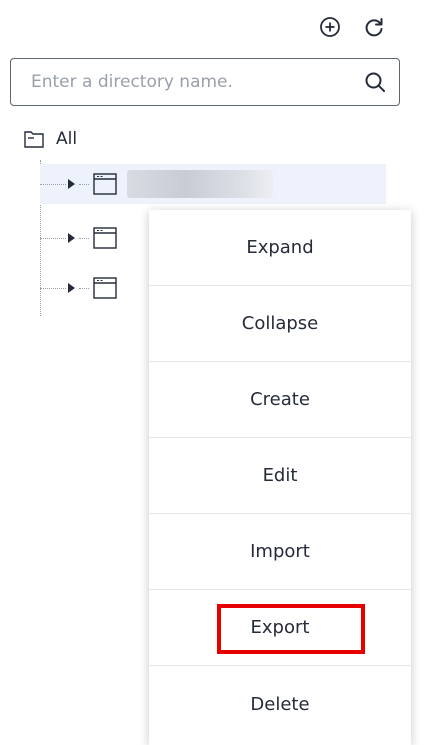  I want to click on menu-item-export: Export, so click(280, 627).